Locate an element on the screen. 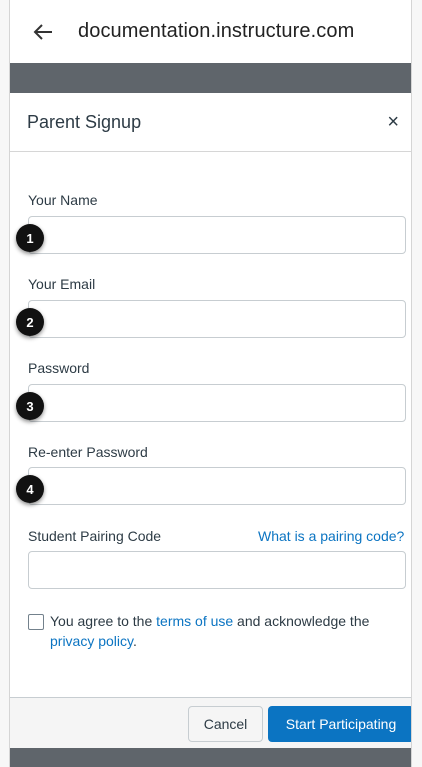  pairing-code-input is located at coordinates (217, 570).